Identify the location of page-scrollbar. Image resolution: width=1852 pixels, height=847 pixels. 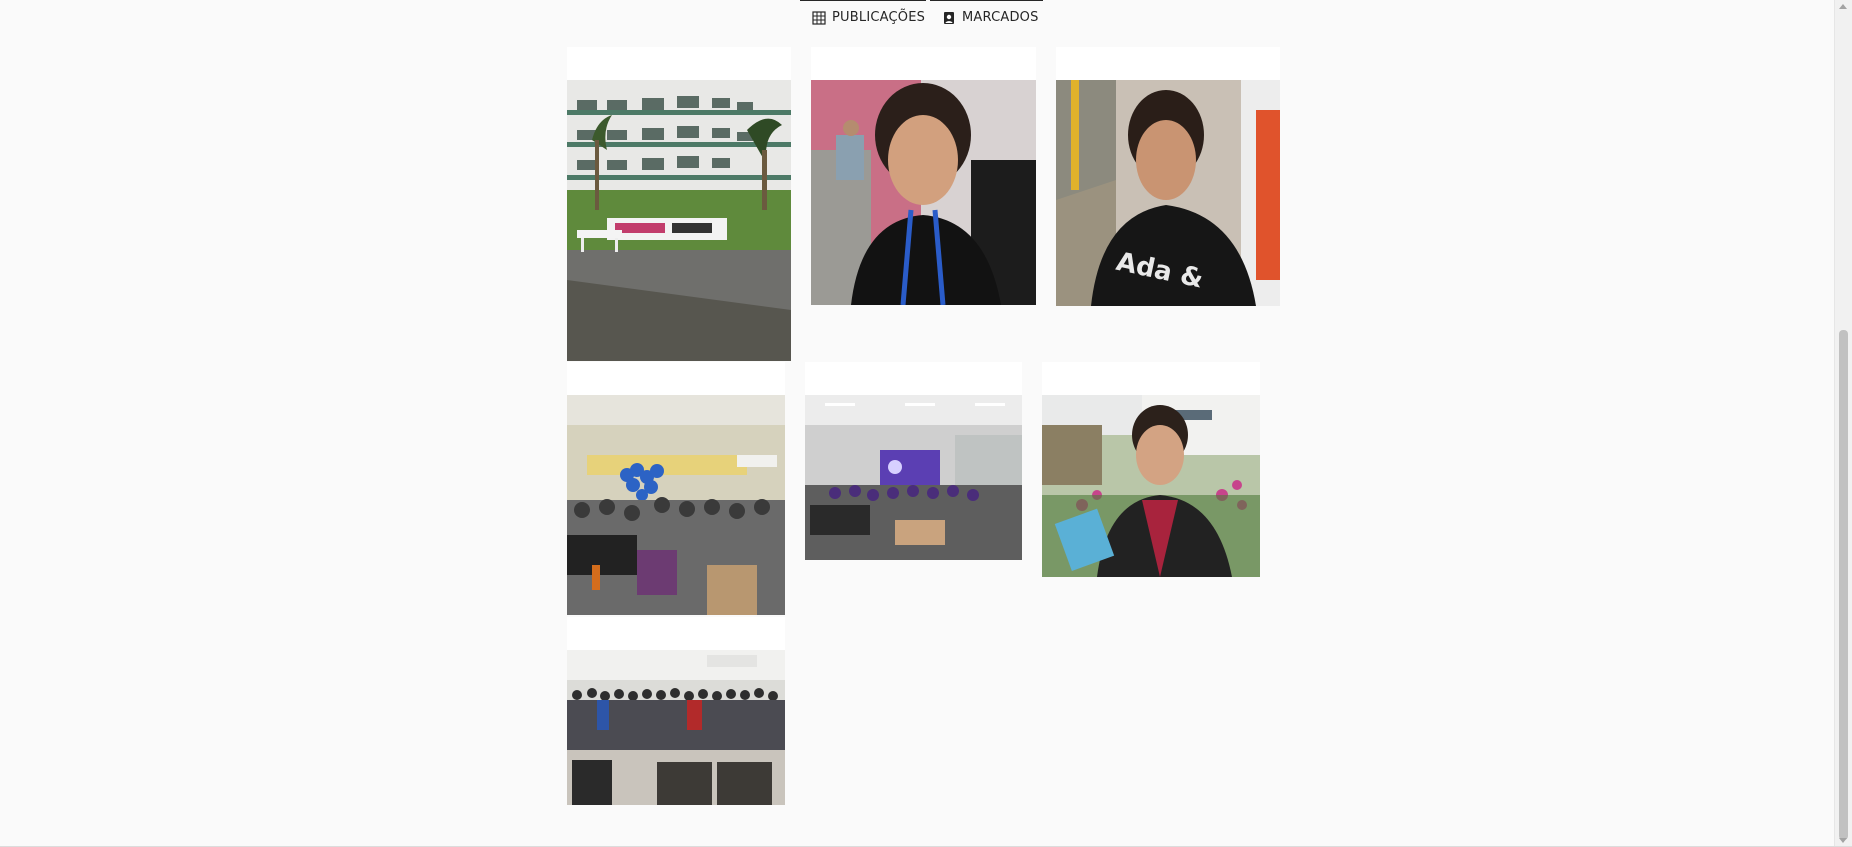
(1843, 423).